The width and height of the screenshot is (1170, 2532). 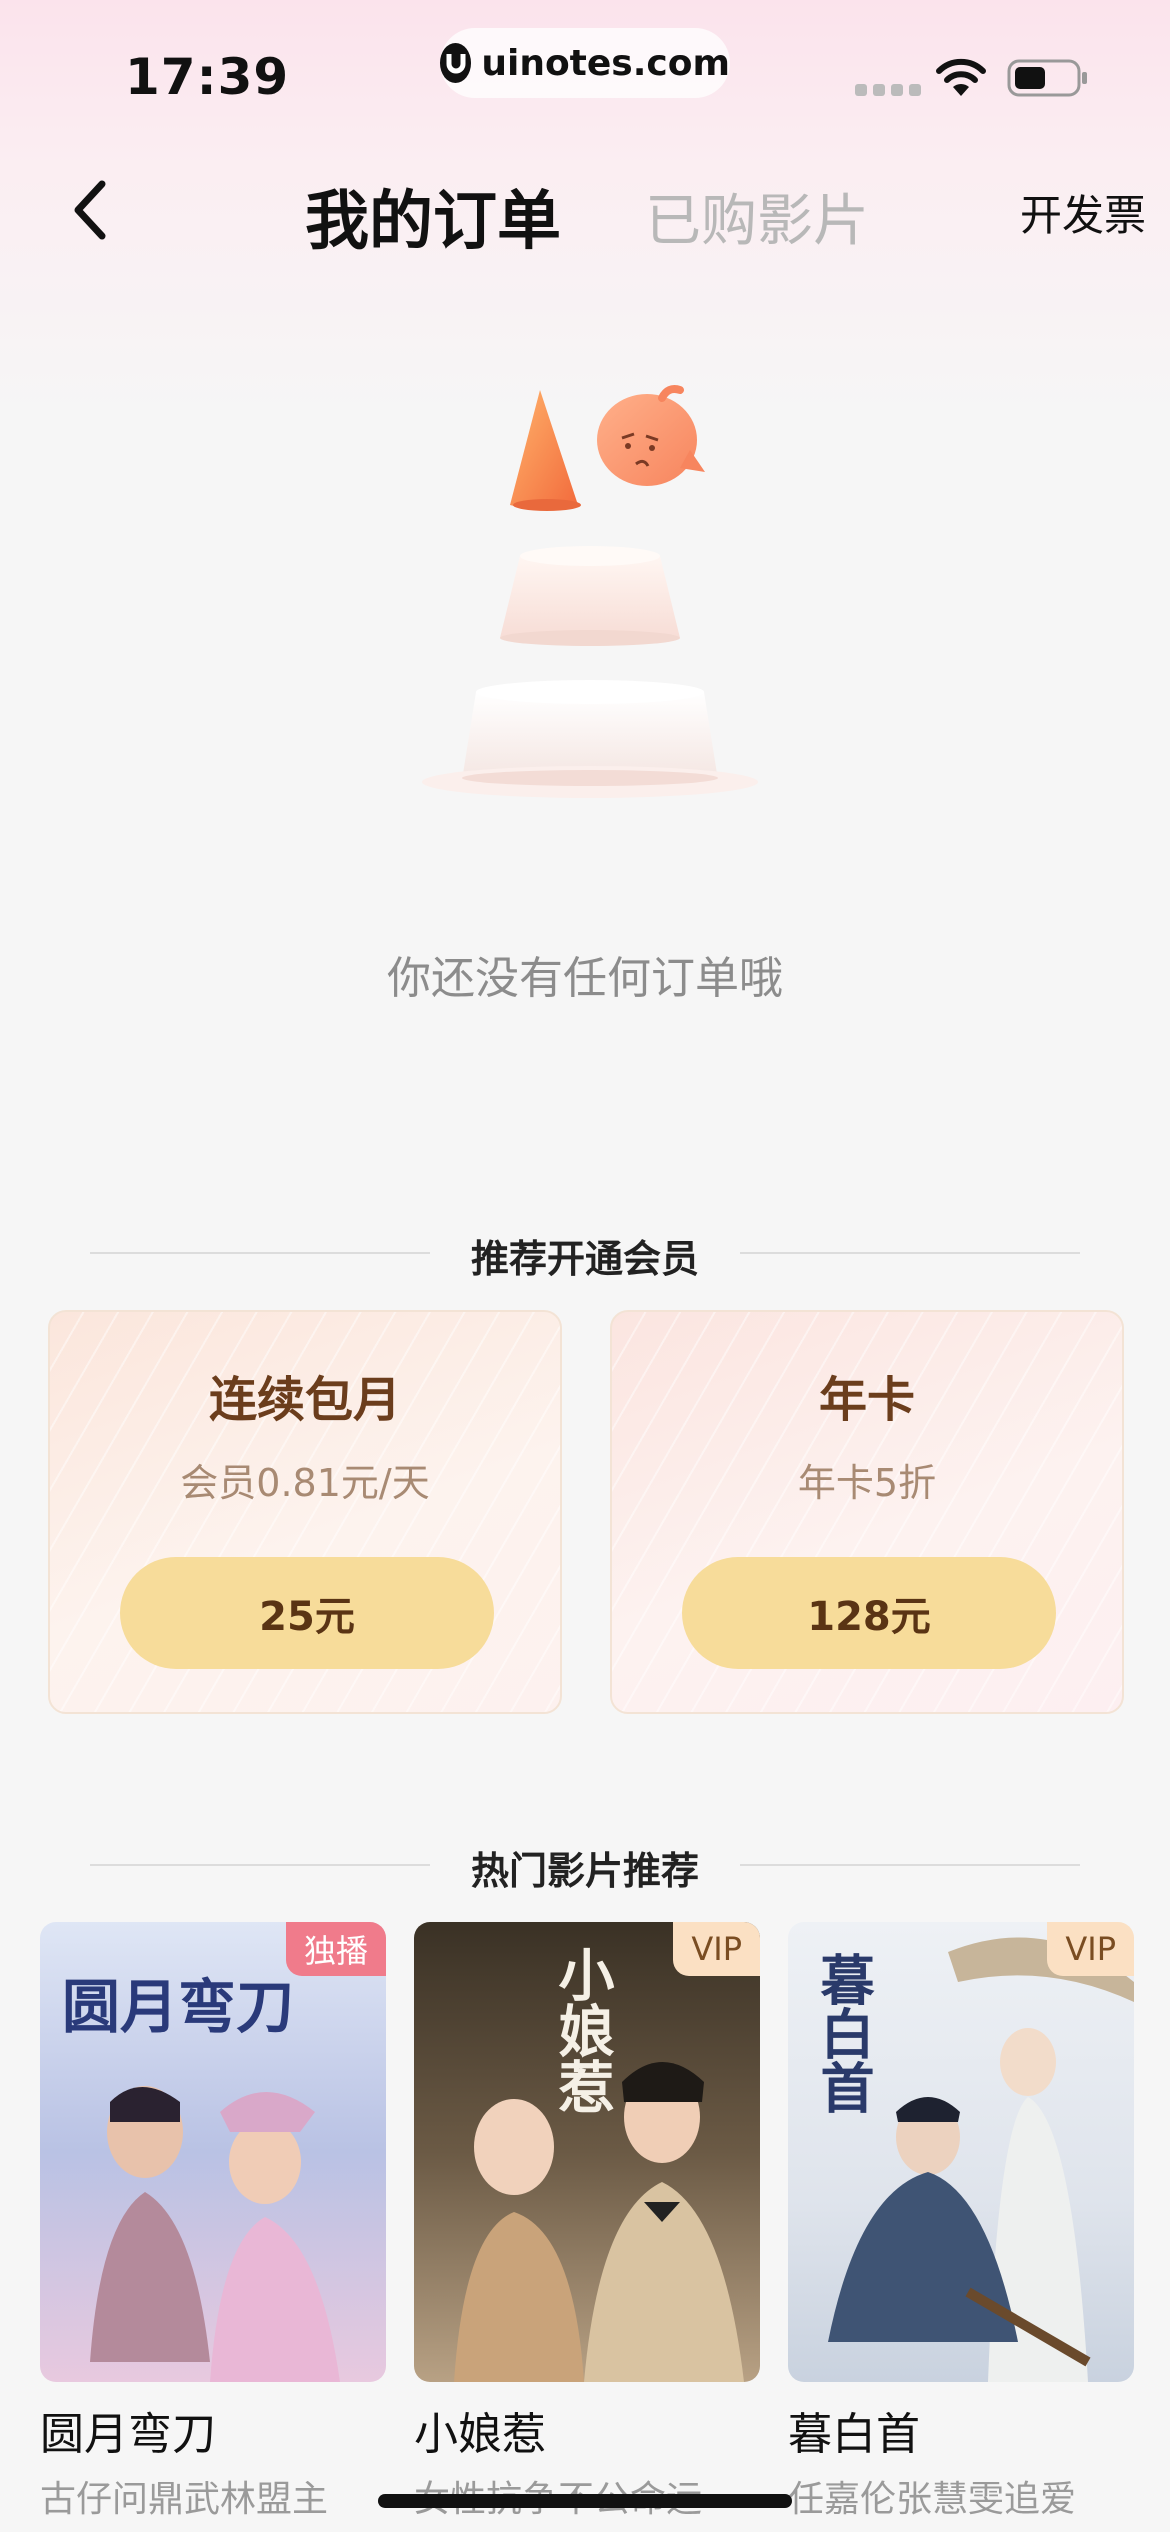 I want to click on membership-card-title: 年卡, so click(x=866, y=1400).